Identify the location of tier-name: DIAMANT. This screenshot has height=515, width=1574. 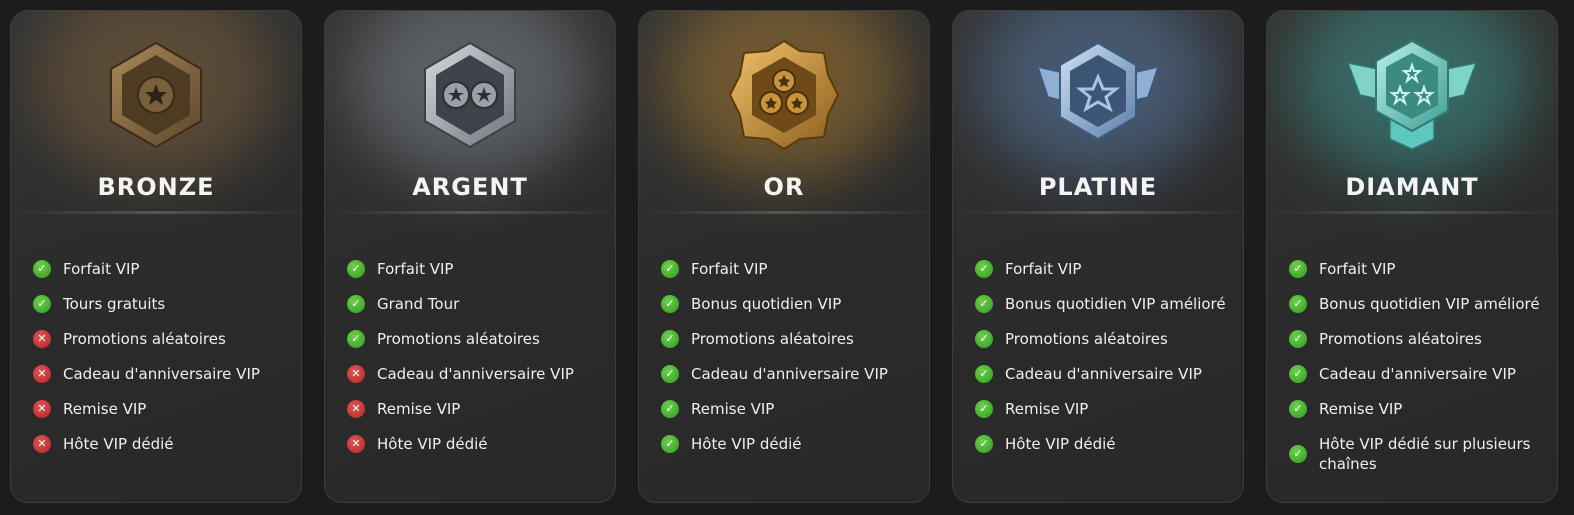
(1412, 187).